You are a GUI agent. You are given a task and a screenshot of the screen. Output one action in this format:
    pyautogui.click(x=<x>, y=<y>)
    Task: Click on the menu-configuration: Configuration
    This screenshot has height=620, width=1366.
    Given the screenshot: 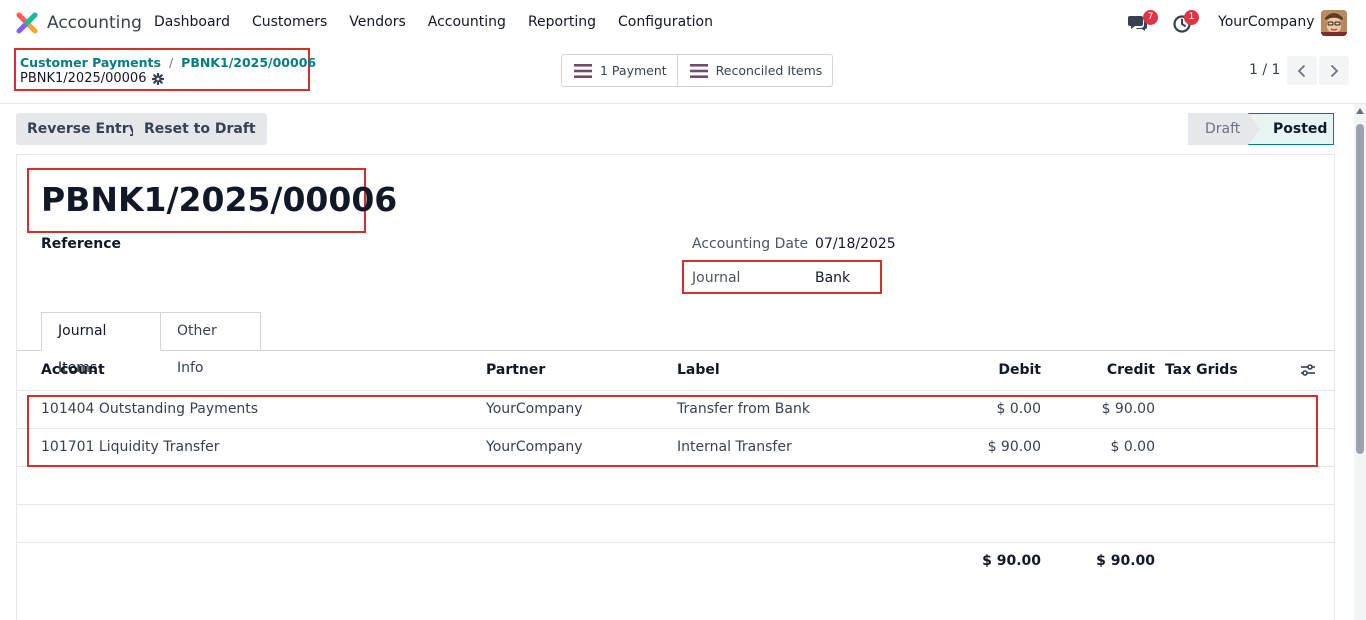 What is the action you would take?
    pyautogui.click(x=665, y=22)
    